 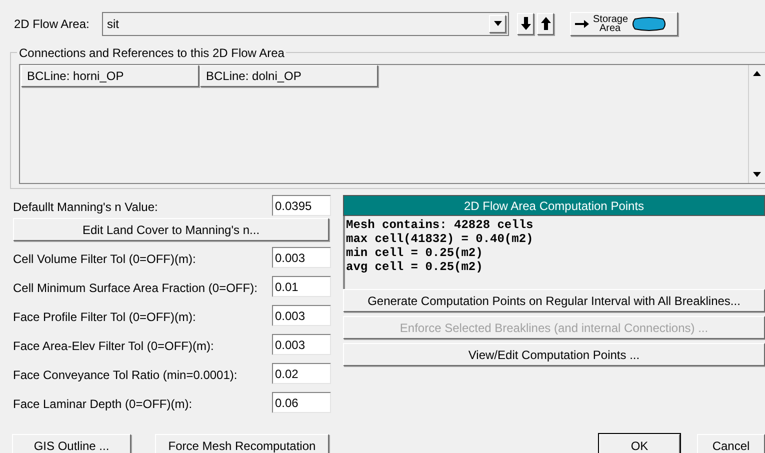 I want to click on dropdown-value: sit, so click(x=113, y=24).